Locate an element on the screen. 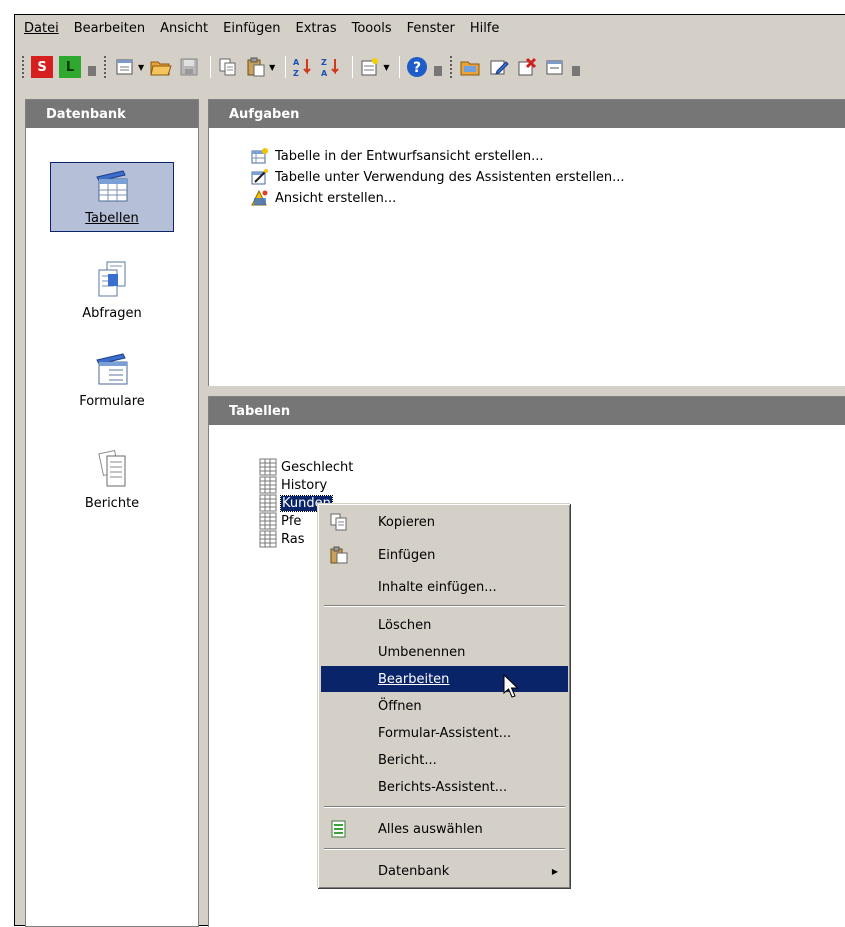  menu-extras: Extras is located at coordinates (316, 28).